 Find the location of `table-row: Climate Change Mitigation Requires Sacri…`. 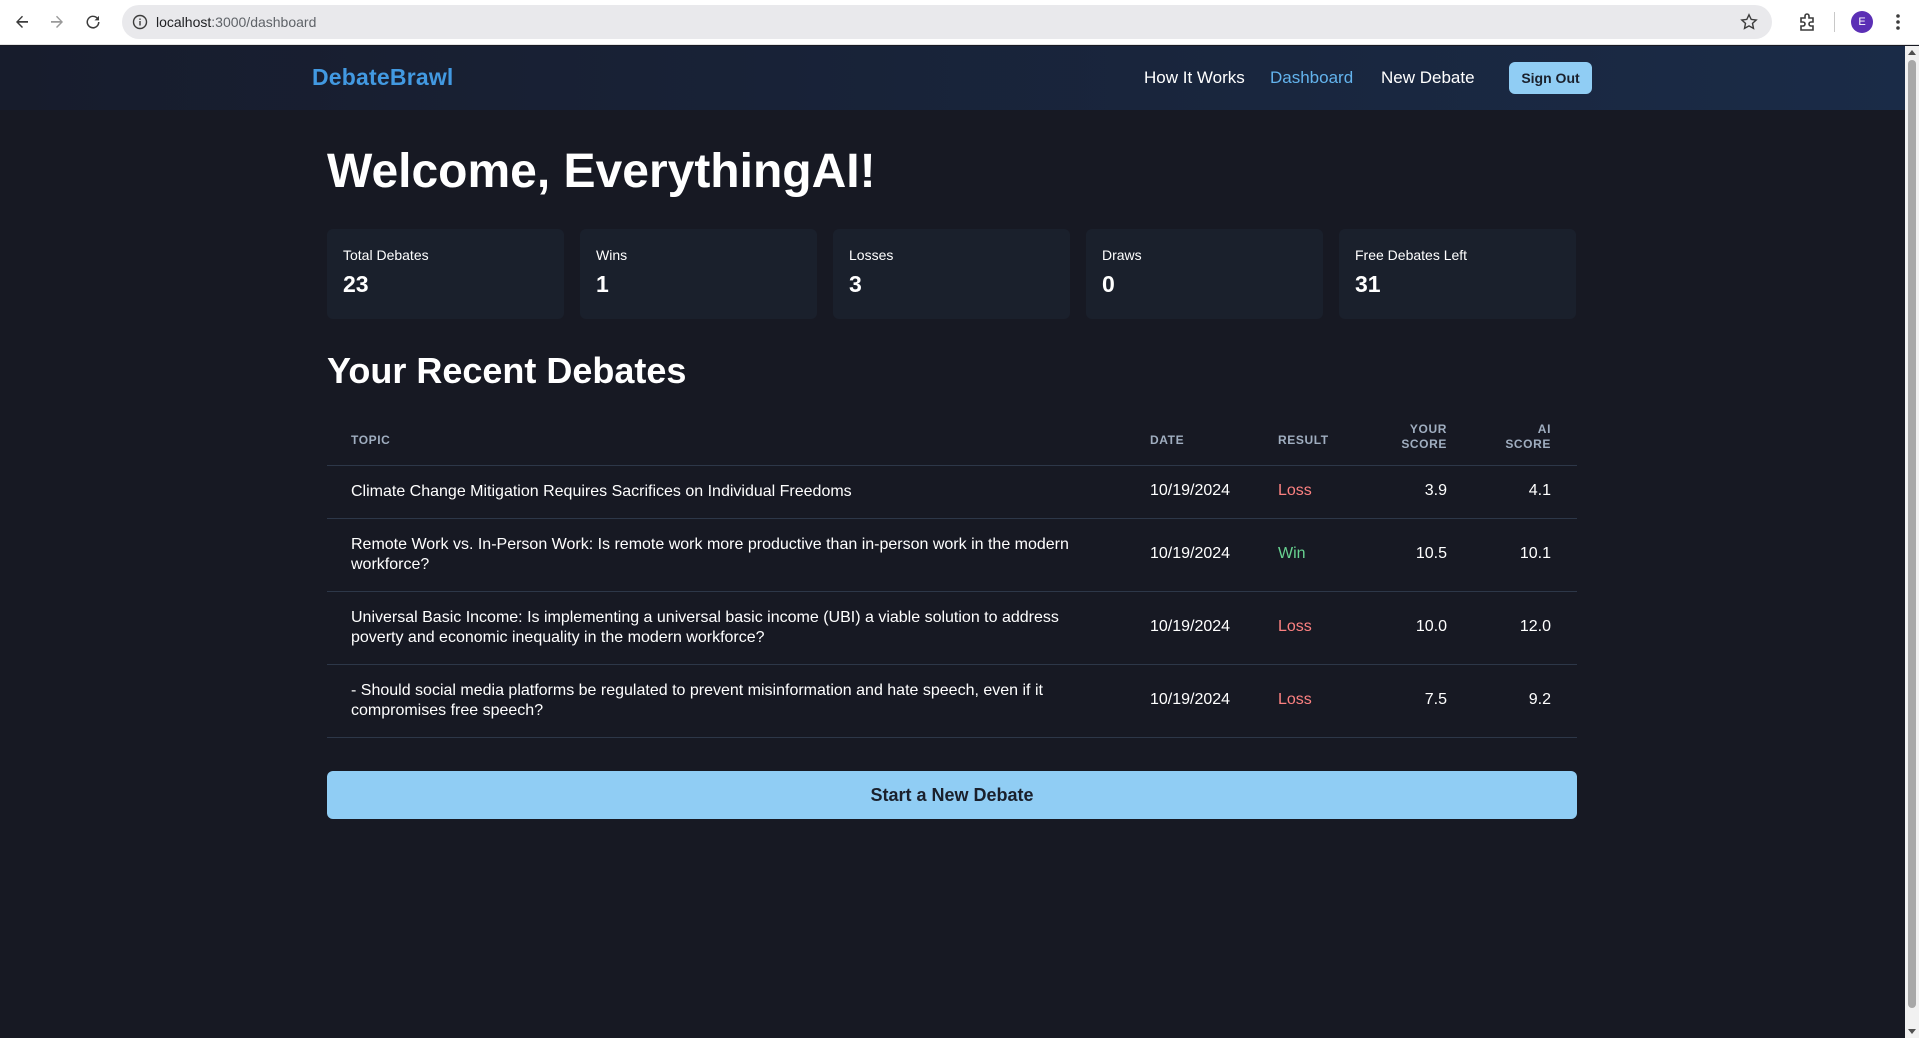

table-row: Climate Change Mitigation Requires Sacri… is located at coordinates (952, 492).